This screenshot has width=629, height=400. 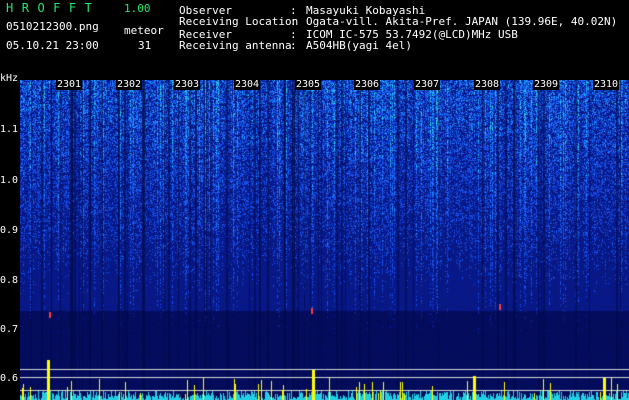 What do you see at coordinates (9, 180) in the screenshot?
I see `y-tick-label: 1.0` at bounding box center [9, 180].